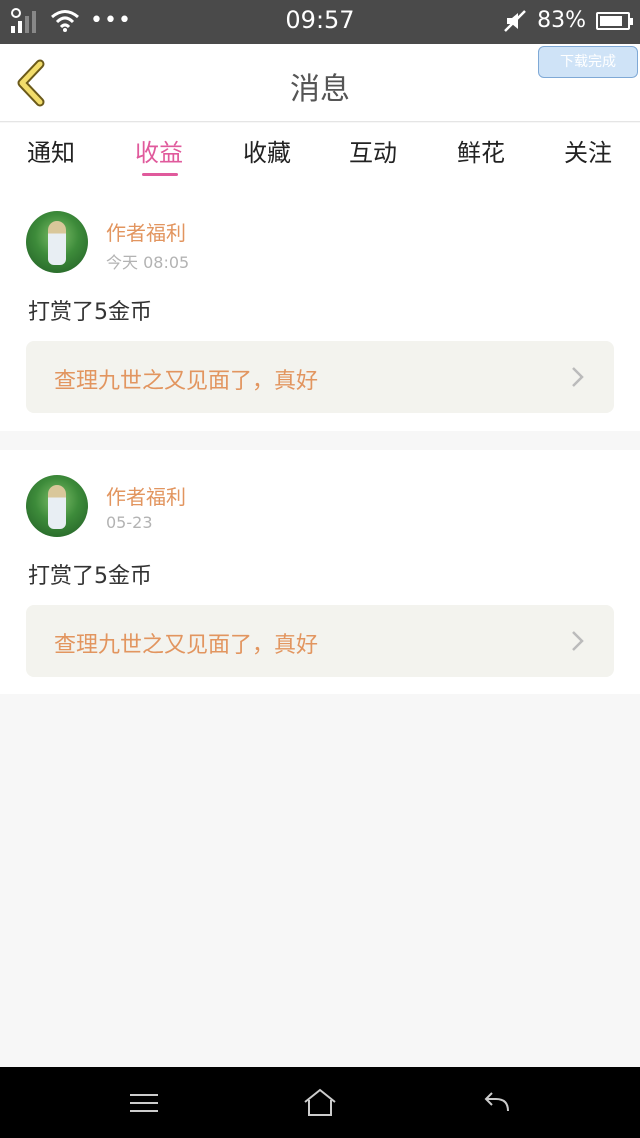 This screenshot has height=1138, width=640. Describe the element at coordinates (588, 150) in the screenshot. I see `tab-following: 关注` at that location.